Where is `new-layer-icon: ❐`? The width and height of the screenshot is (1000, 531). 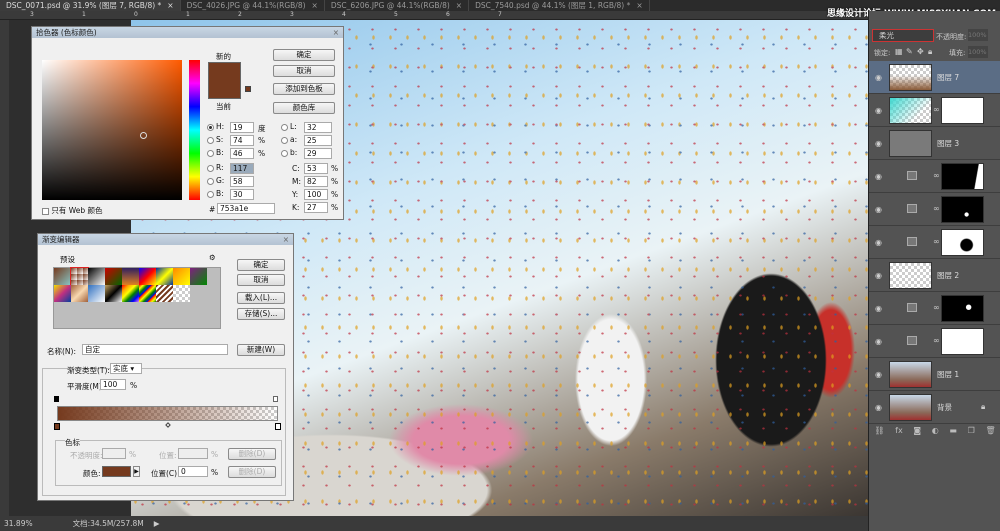 new-layer-icon: ❐ is located at coordinates (971, 433).